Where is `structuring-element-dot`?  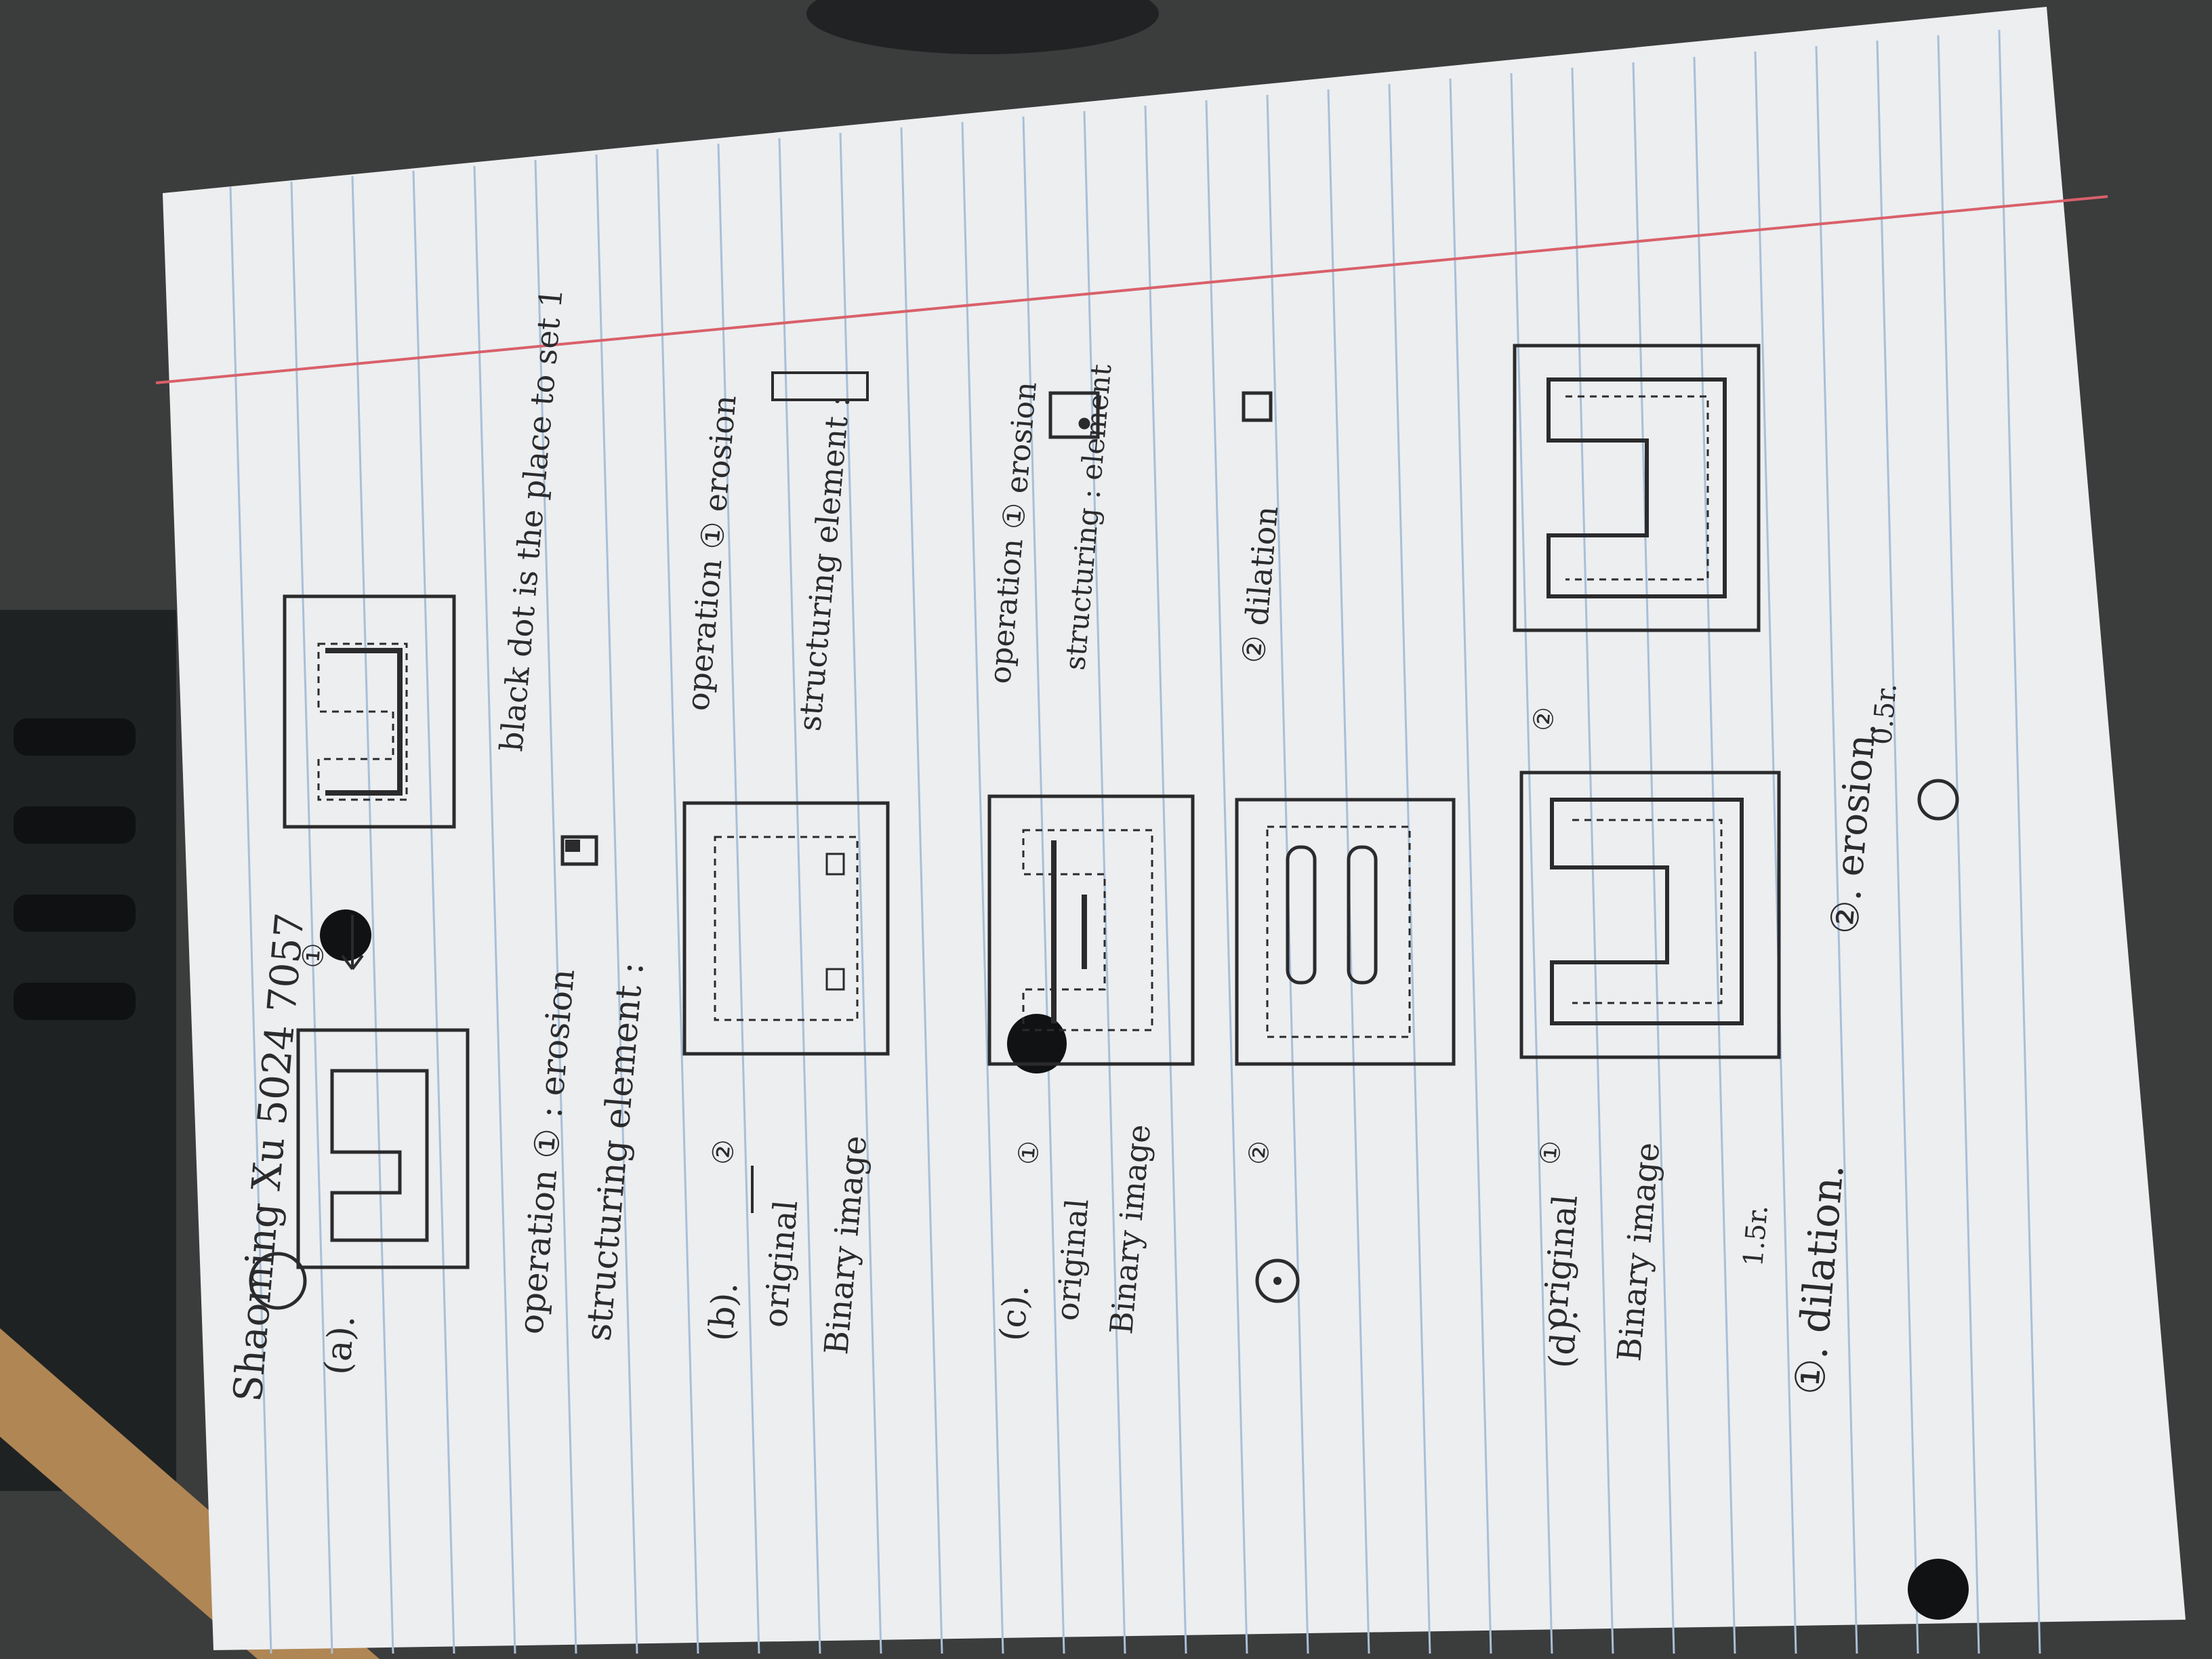 structuring-element-dot is located at coordinates (572, 846).